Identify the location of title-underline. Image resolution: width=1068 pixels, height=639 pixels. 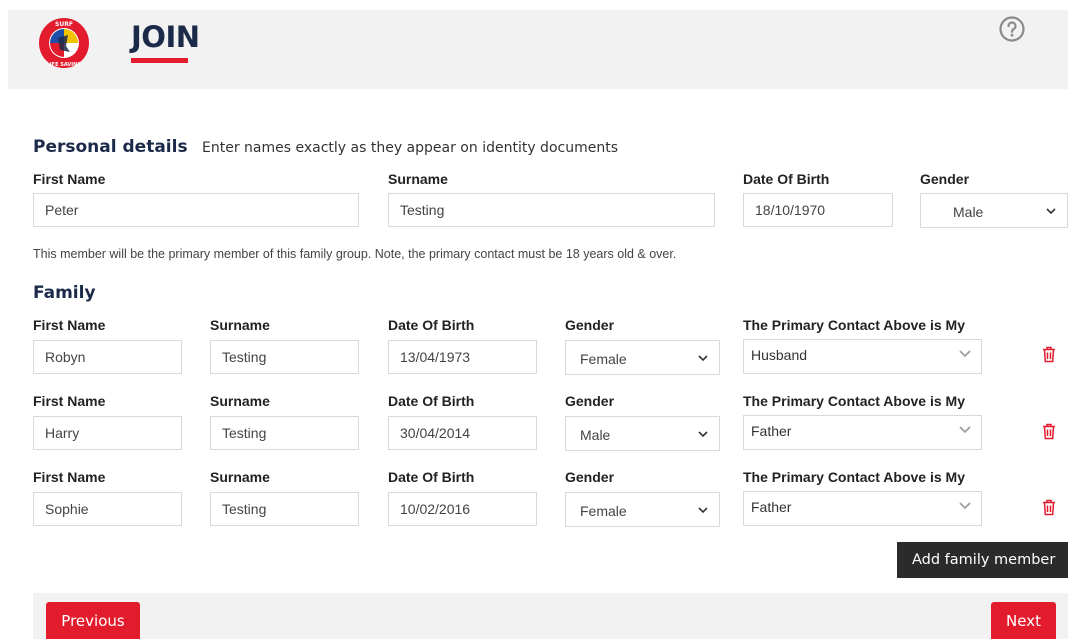
(159, 60).